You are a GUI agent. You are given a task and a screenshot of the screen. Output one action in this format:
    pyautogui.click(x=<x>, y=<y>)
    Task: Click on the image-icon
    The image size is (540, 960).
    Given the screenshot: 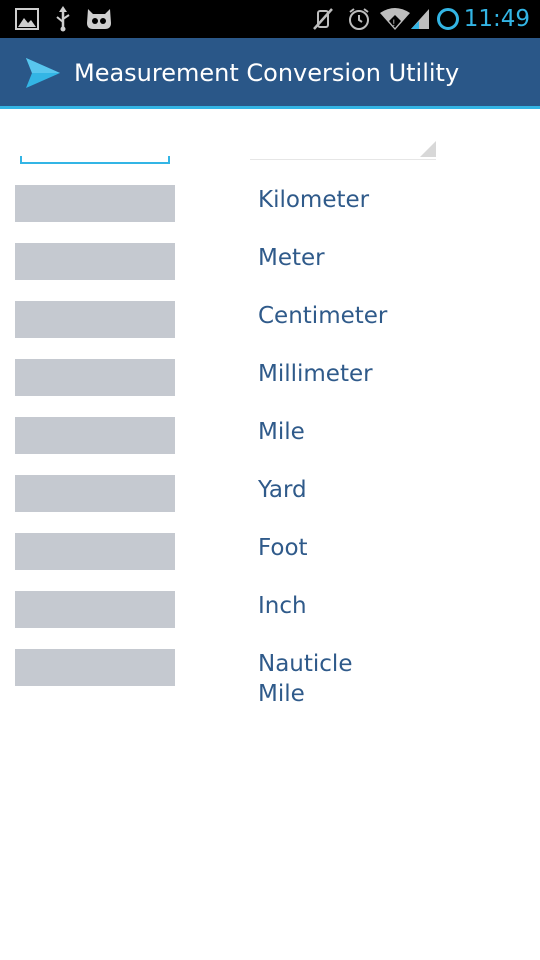 What is the action you would take?
    pyautogui.click(x=27, y=19)
    